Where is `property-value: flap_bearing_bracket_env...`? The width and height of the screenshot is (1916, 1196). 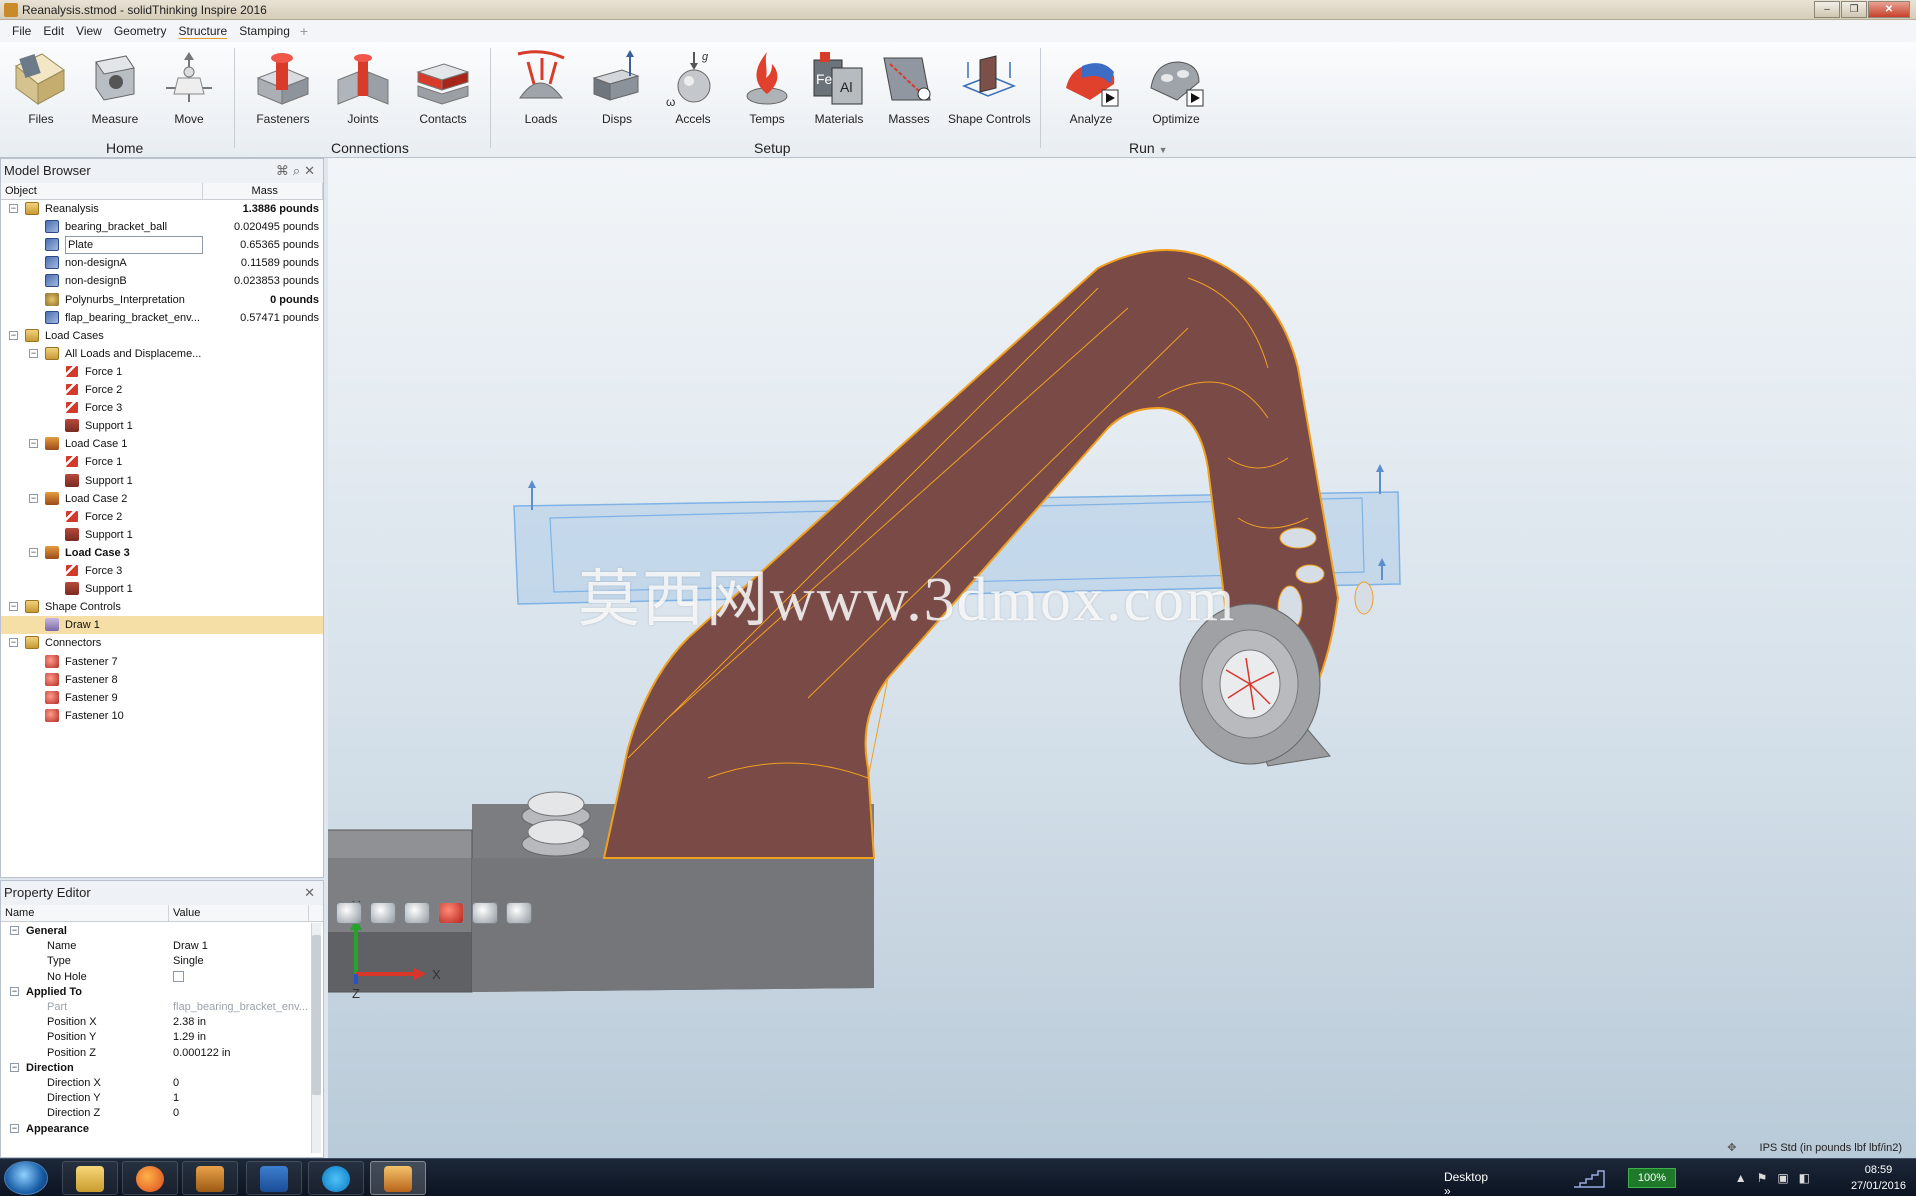
property-value: flap_bearing_bracket_env... is located at coordinates (240, 1007).